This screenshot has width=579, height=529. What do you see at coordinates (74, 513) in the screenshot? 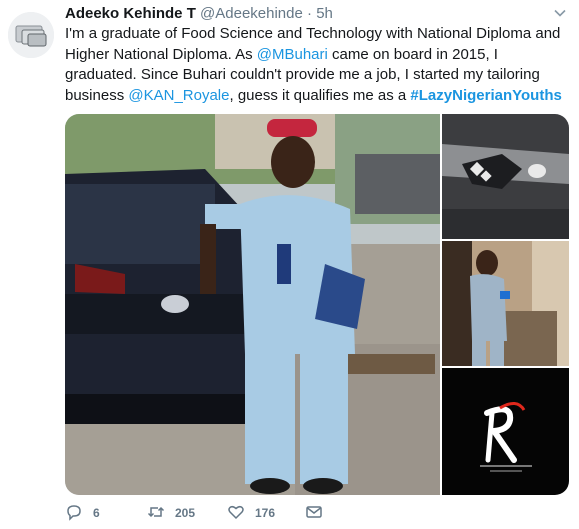
I see `reply-icon` at bounding box center [74, 513].